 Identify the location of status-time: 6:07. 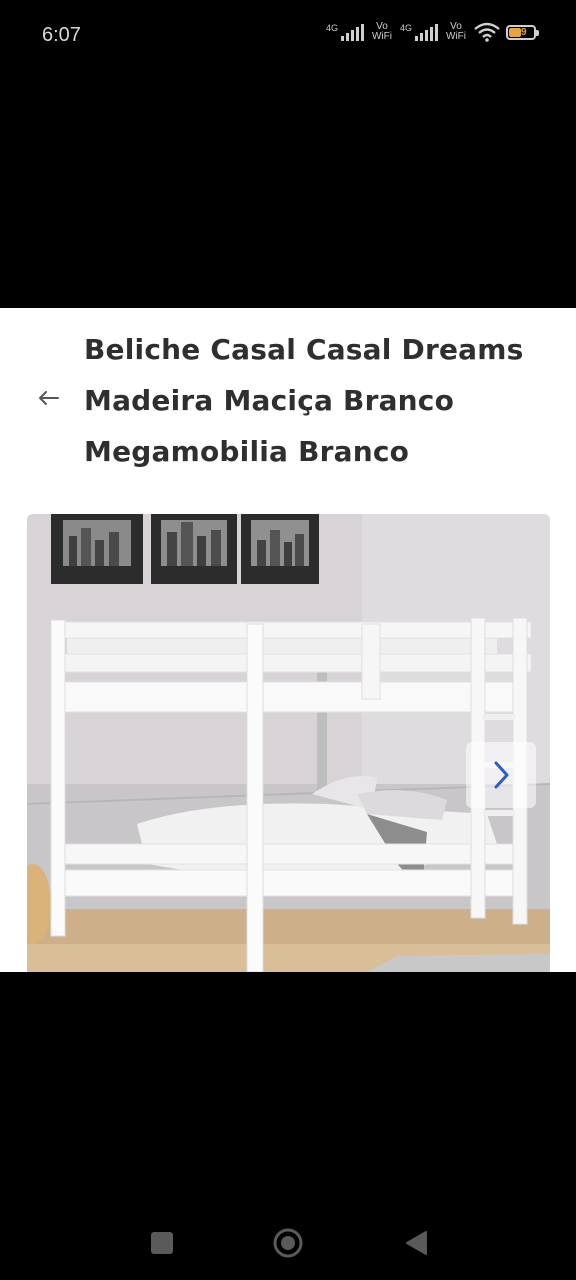
(61, 35).